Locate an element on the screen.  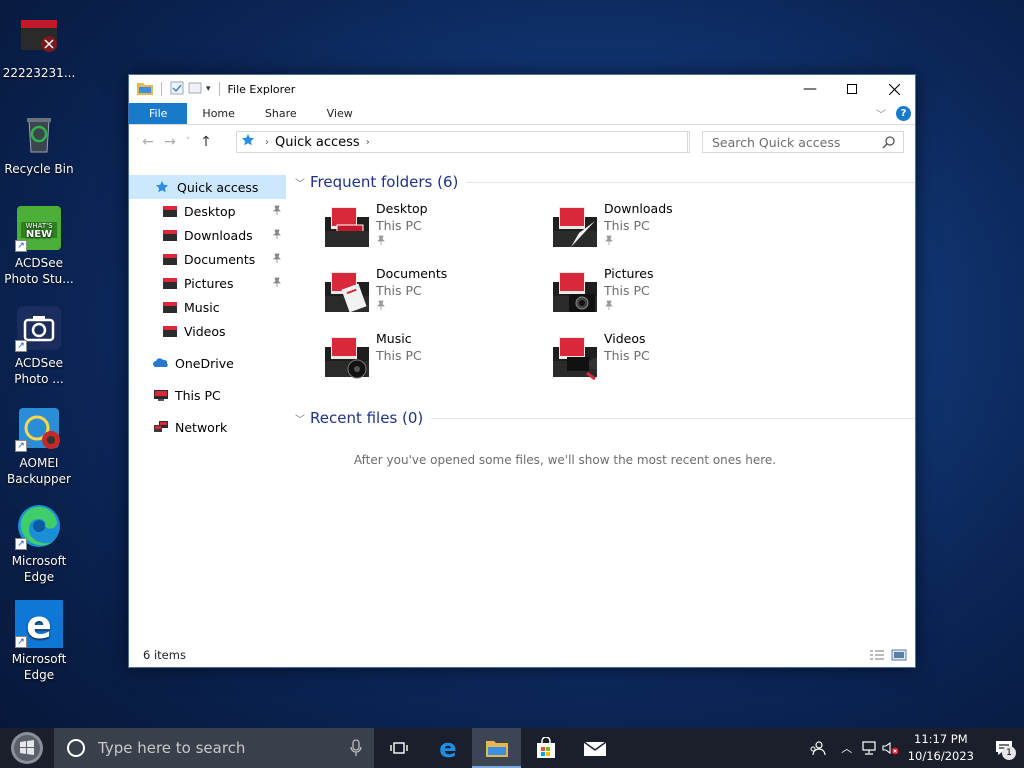
search-input: Search Quick access is located at coordinates (803, 142).